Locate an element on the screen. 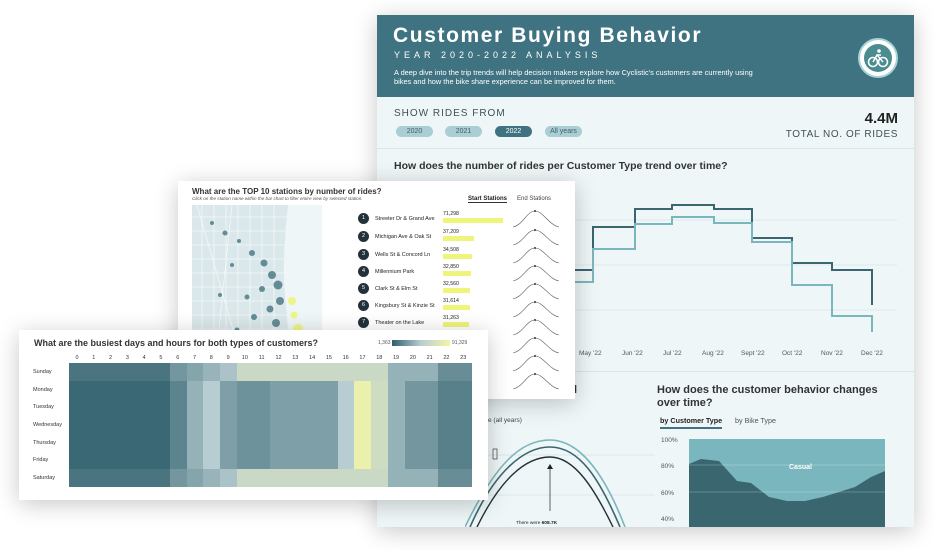 Image resolution: width=935 pixels, height=550 pixels. year-filter-2021: 2021 is located at coordinates (463, 131).